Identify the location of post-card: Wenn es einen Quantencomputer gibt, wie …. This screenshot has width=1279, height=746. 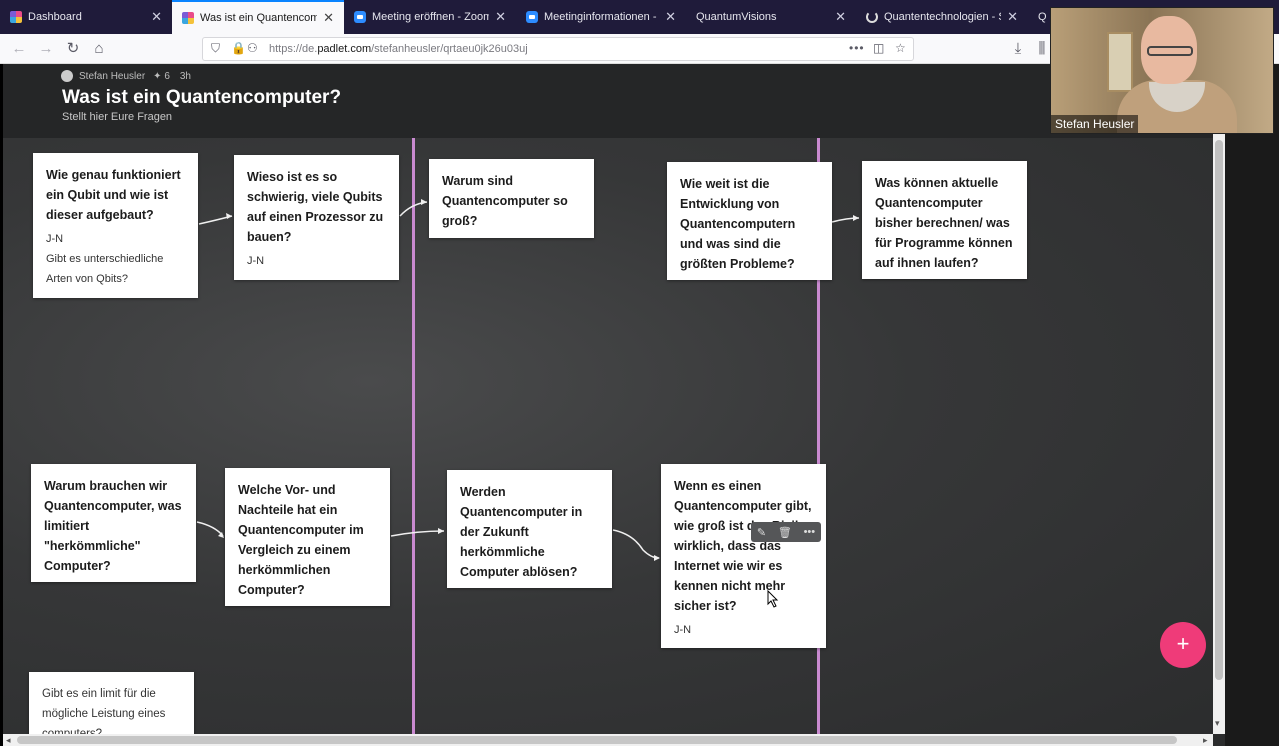
(743, 556).